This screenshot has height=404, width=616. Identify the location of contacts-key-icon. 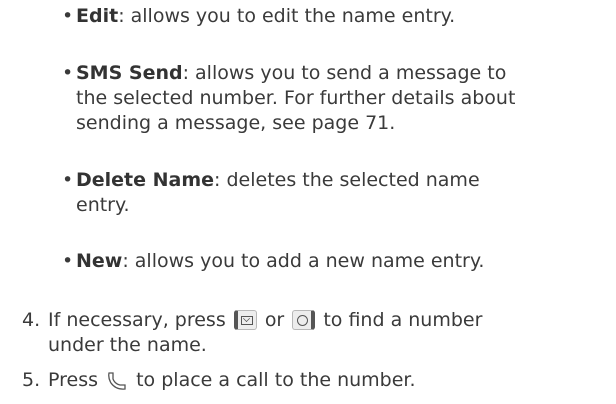
(304, 320).